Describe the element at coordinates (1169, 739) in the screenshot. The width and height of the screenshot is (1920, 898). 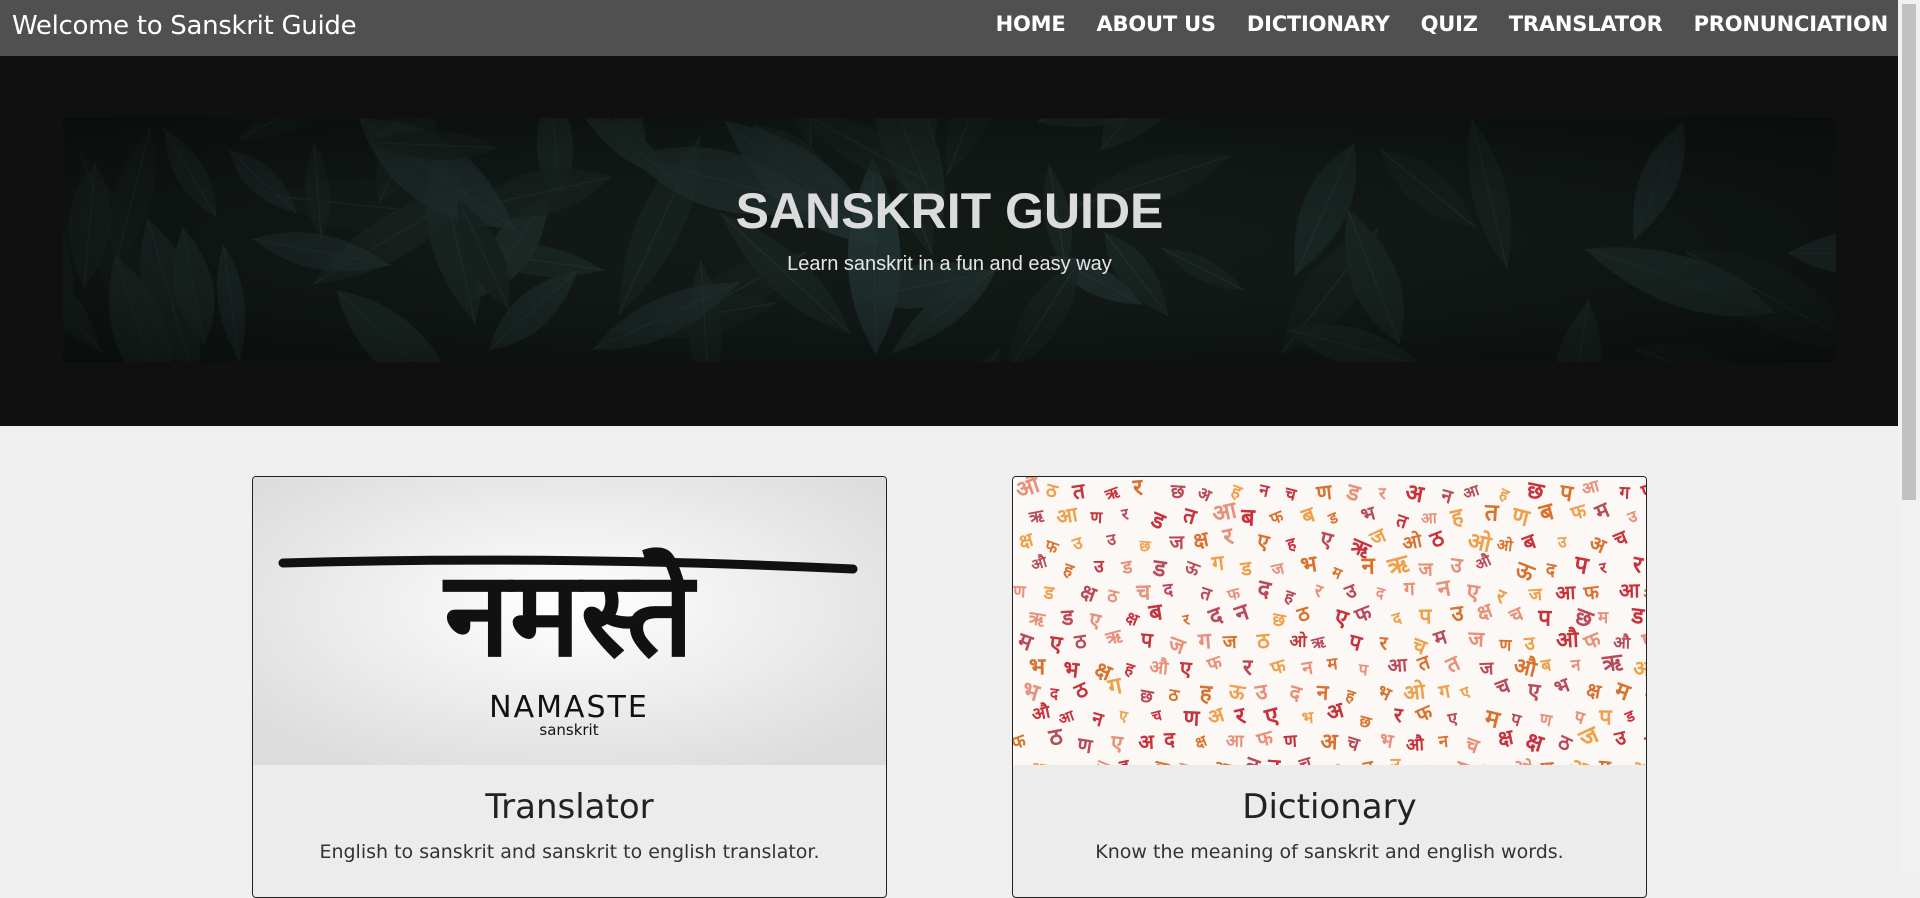
I see `svg-text: द` at that location.